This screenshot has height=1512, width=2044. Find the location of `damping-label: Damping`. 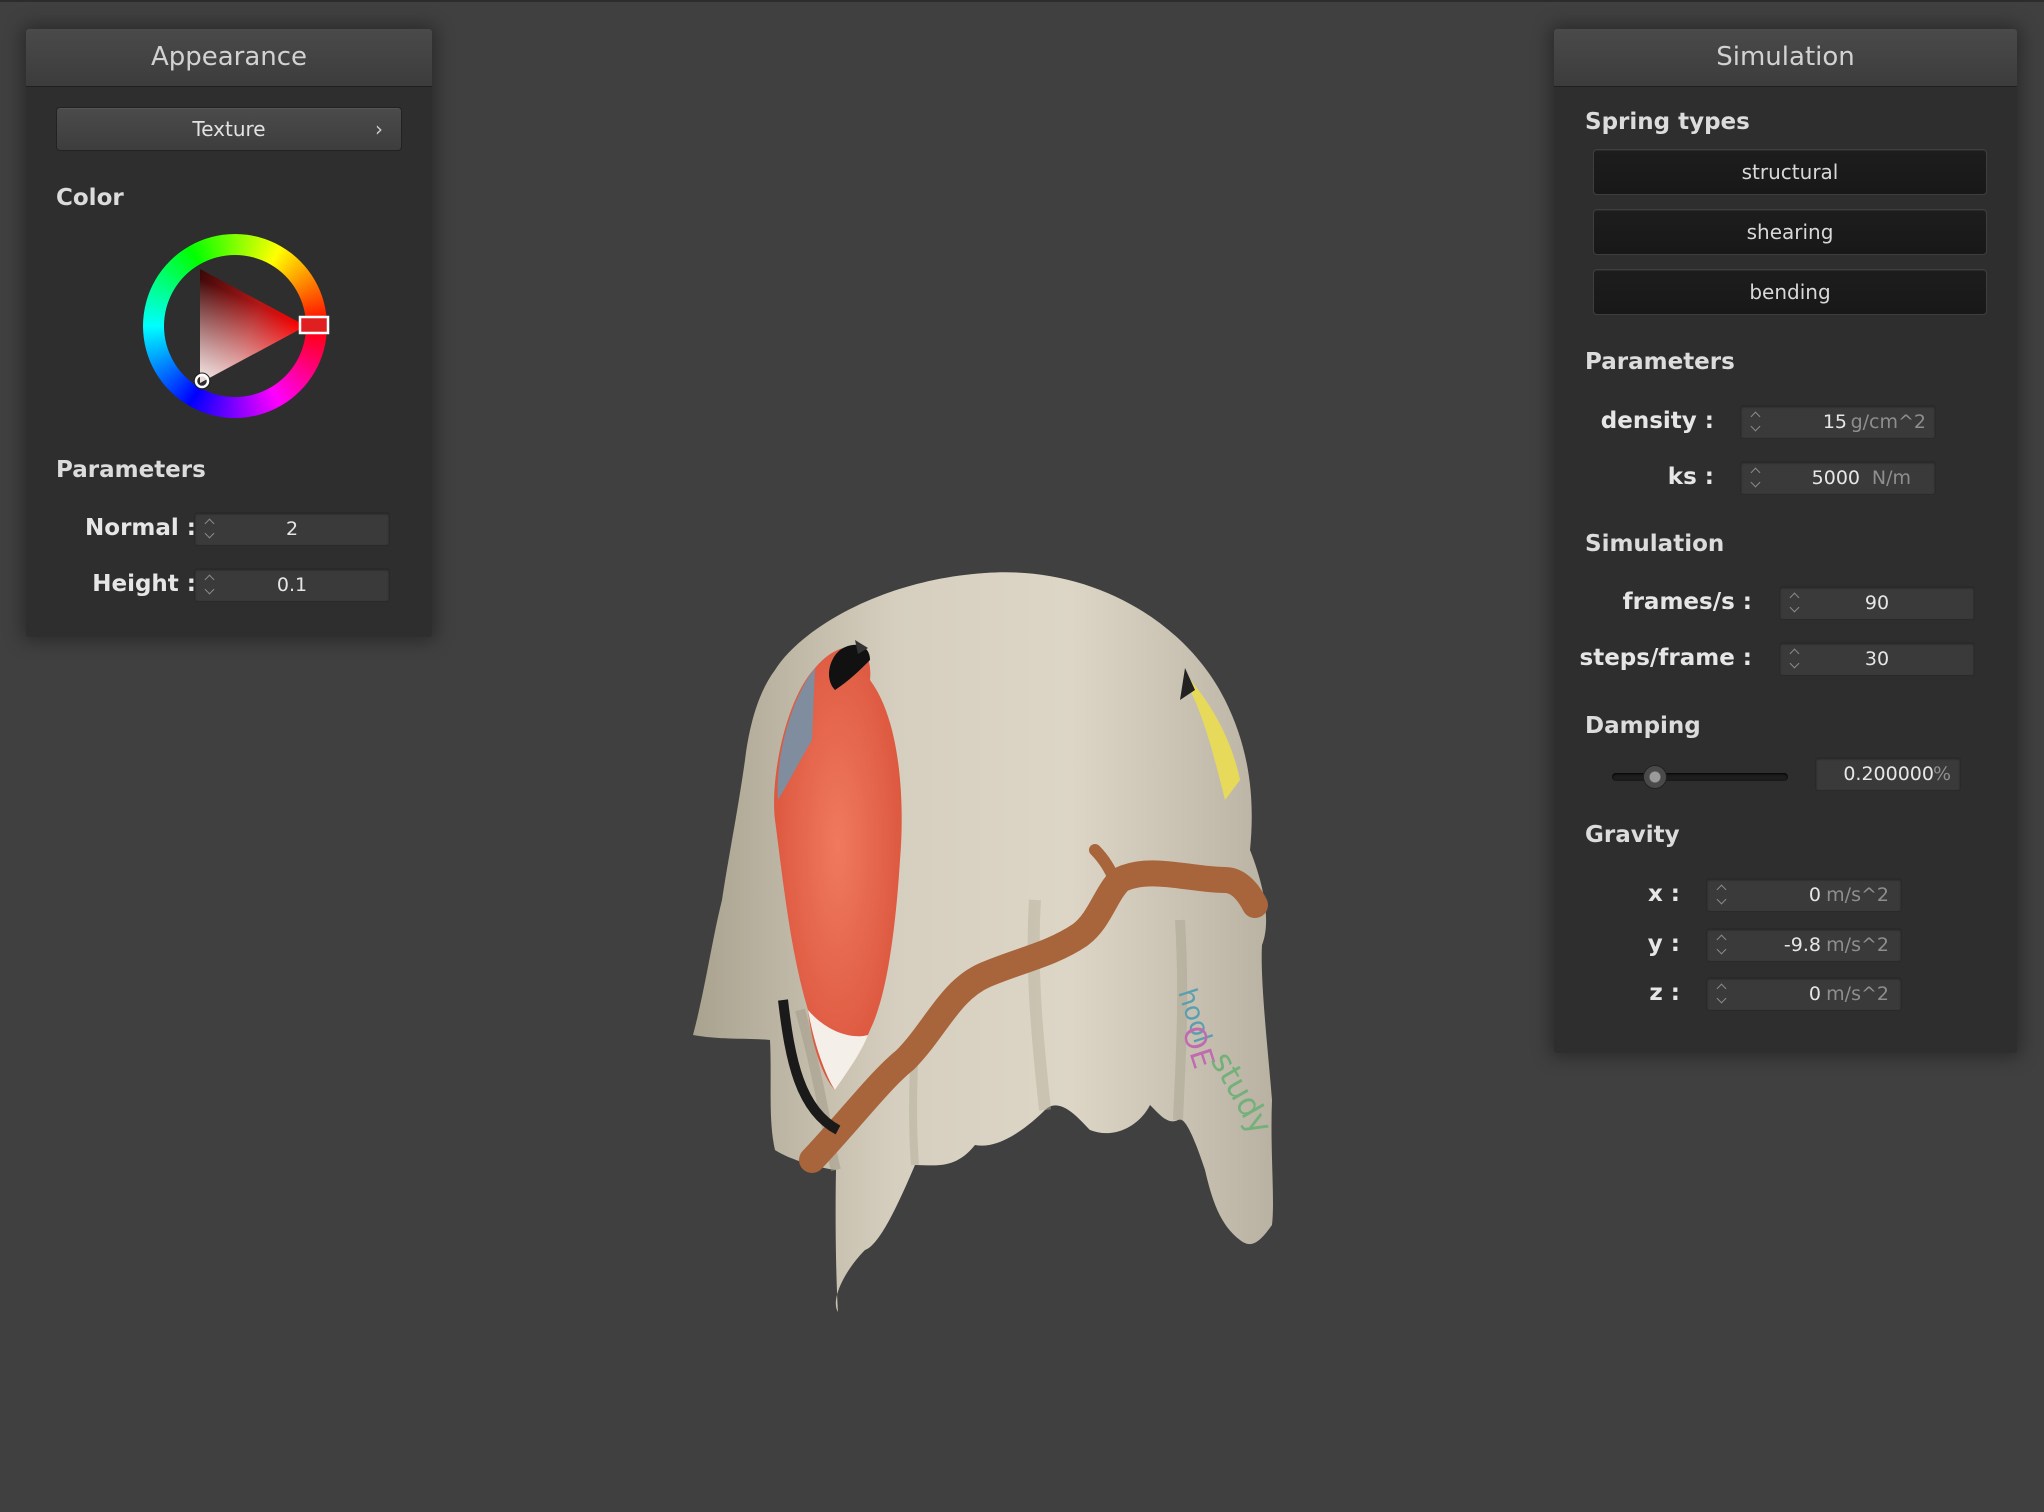

damping-label: Damping is located at coordinates (1643, 726).